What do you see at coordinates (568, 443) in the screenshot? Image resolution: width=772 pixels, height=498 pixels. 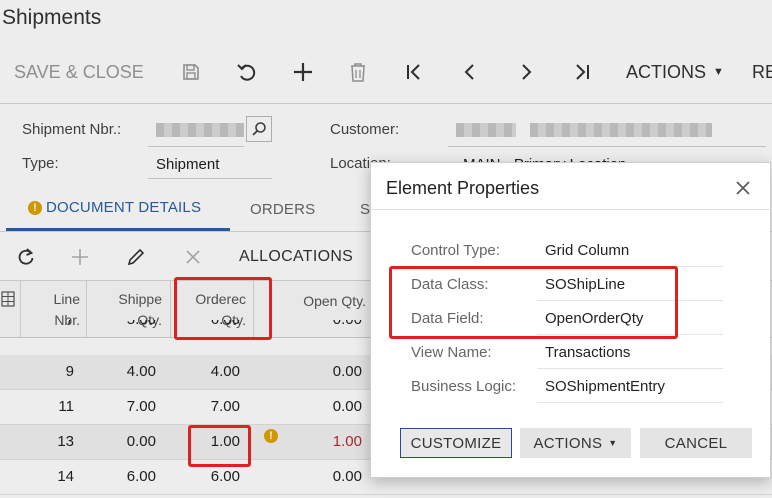 I see `dialog-actions-label: ACTIONS` at bounding box center [568, 443].